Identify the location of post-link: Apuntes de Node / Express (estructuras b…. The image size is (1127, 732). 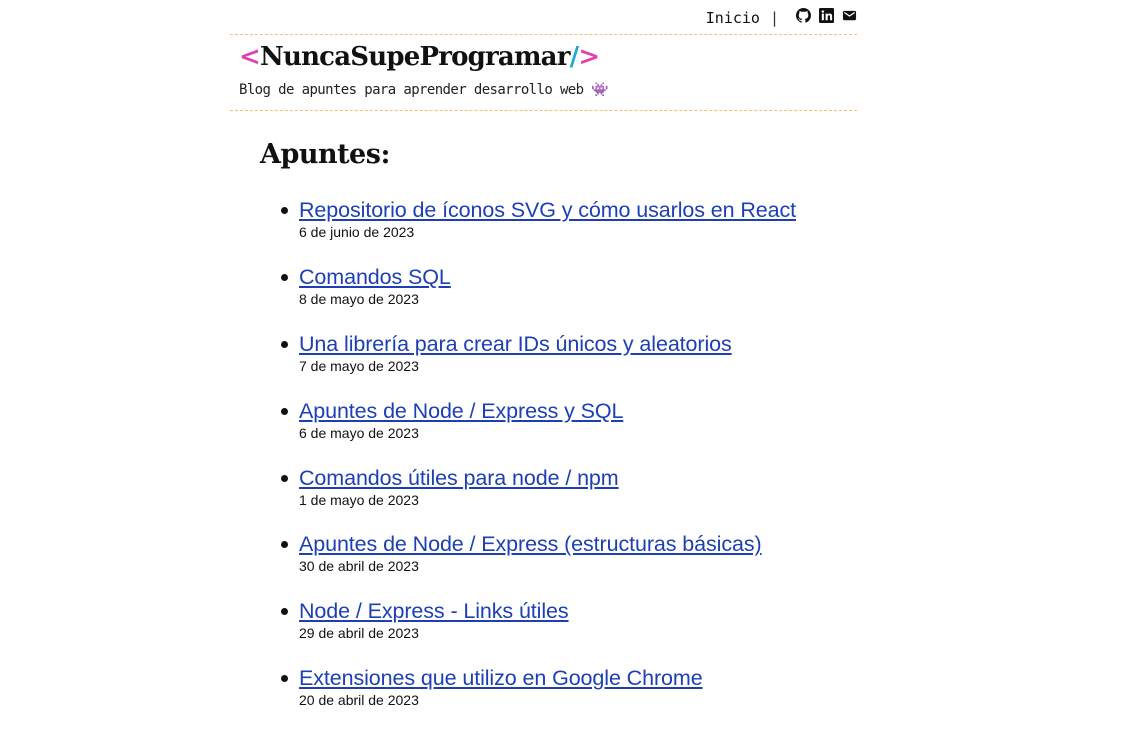
(530, 544).